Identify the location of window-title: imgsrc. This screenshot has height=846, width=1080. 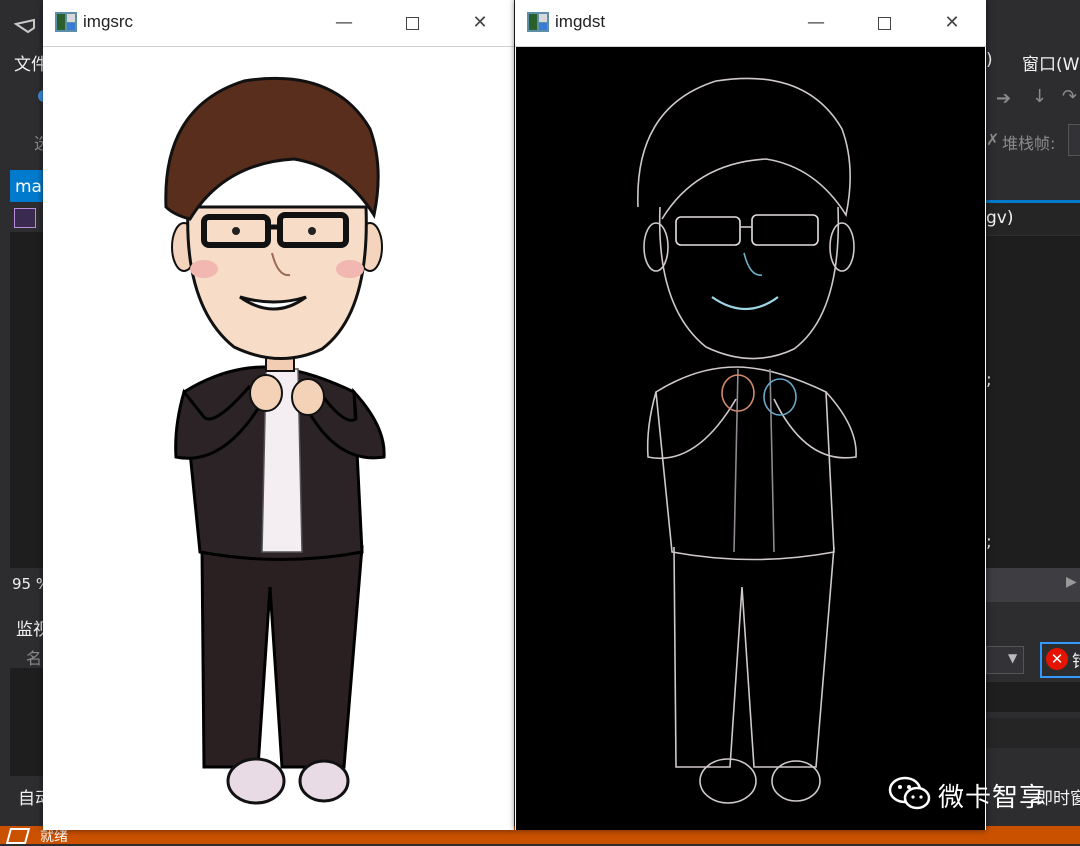
(108, 21).